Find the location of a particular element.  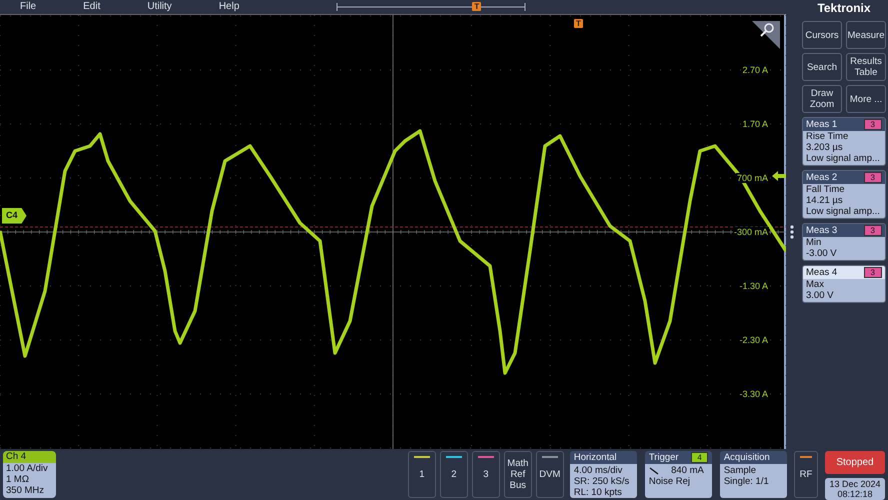

menu-item: Edit is located at coordinates (91, 7).